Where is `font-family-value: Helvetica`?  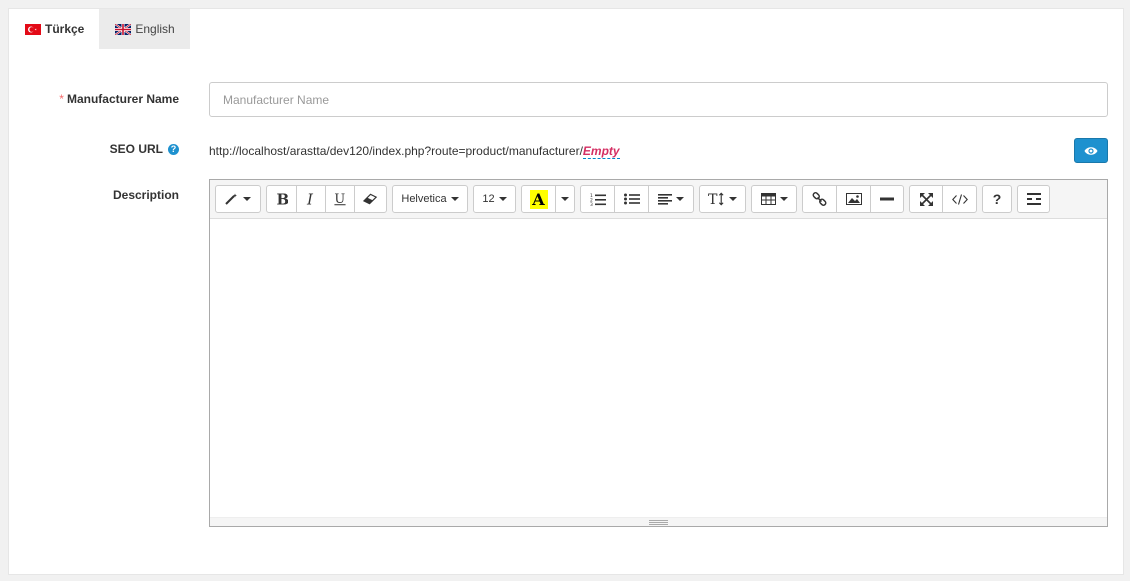
font-family-value: Helvetica is located at coordinates (424, 199).